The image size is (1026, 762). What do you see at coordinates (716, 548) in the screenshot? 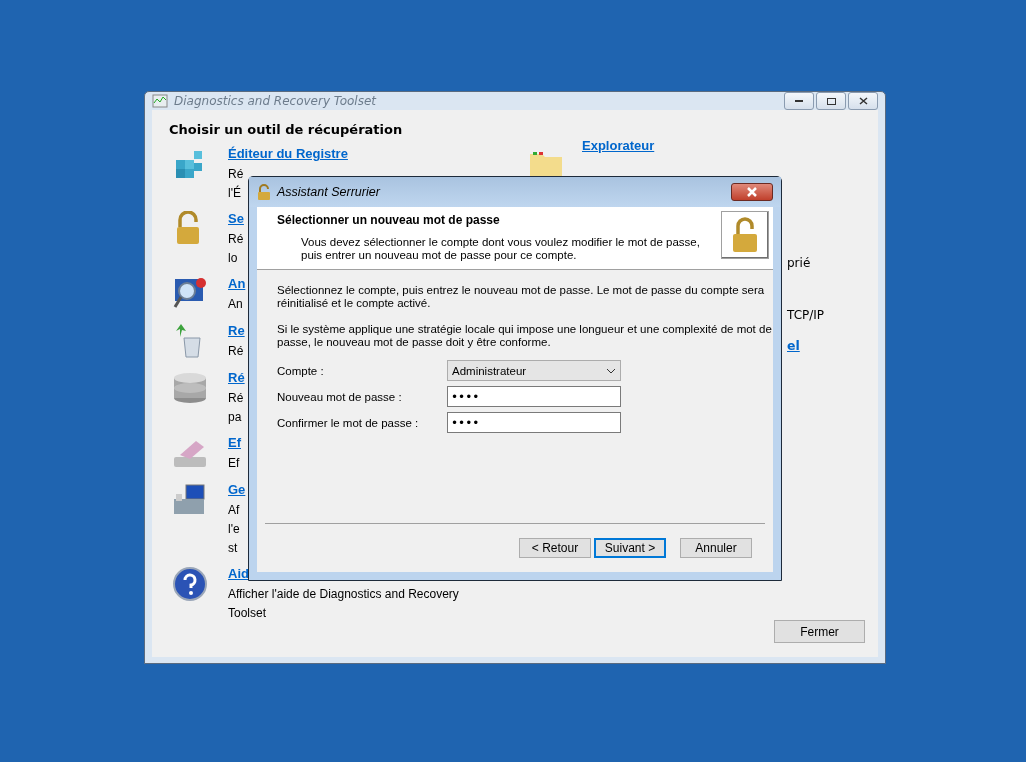
I see `wizard-button: Annuler` at bounding box center [716, 548].